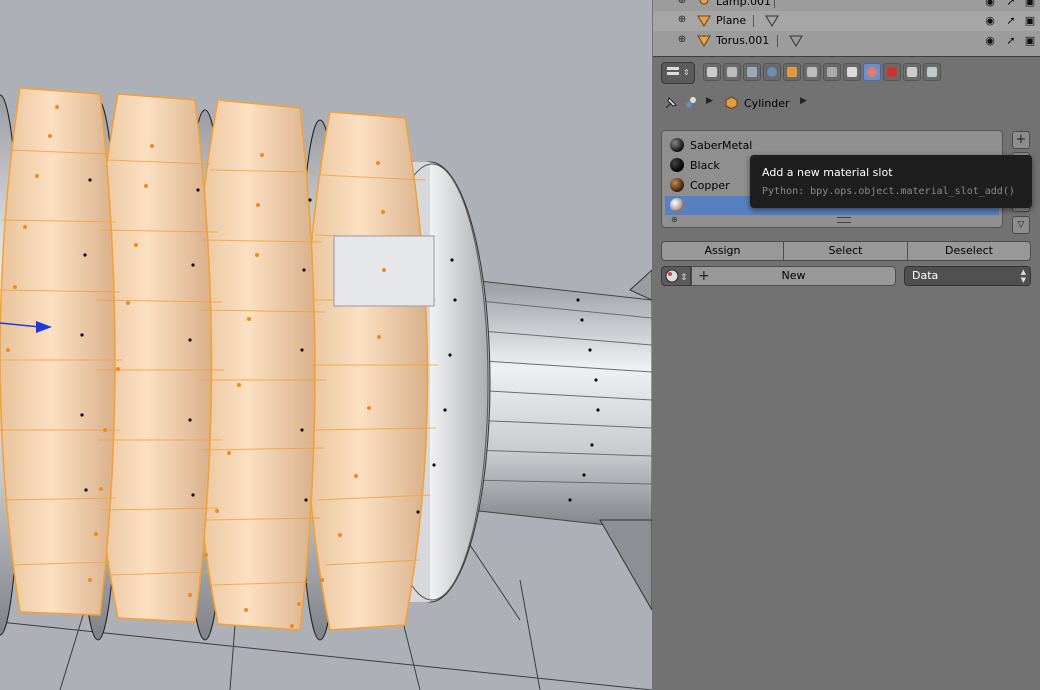 This screenshot has width=1040, height=690. I want to click on outliner-item-name: Lamp.001, so click(744, 4).